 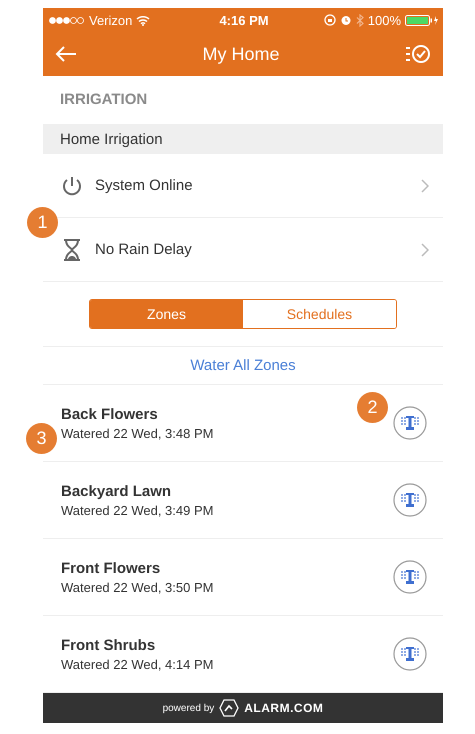 I want to click on zone-name: Backyard Lawn, so click(x=116, y=491).